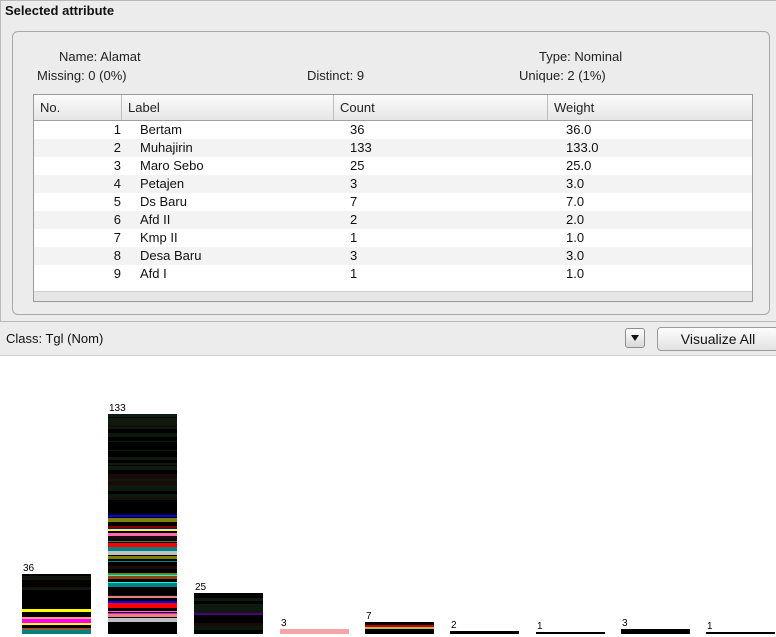 Image resolution: width=776 pixels, height=637 pixels. I want to click on attribute-unique: Unique: 2 (1%), so click(562, 75).